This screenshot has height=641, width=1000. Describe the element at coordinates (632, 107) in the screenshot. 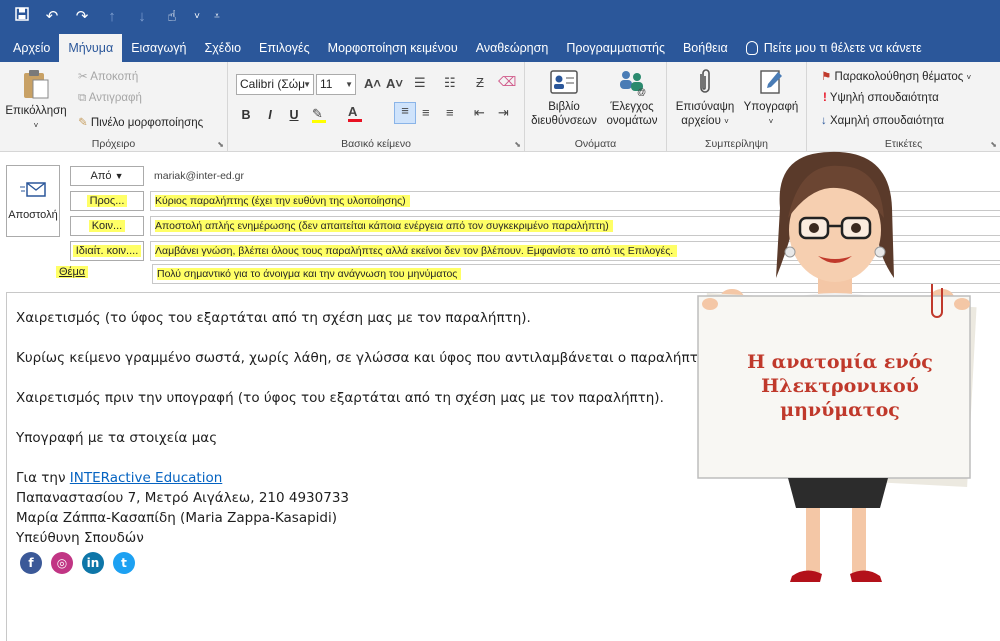

I see `check-names-label-1: Έλεγχος` at that location.